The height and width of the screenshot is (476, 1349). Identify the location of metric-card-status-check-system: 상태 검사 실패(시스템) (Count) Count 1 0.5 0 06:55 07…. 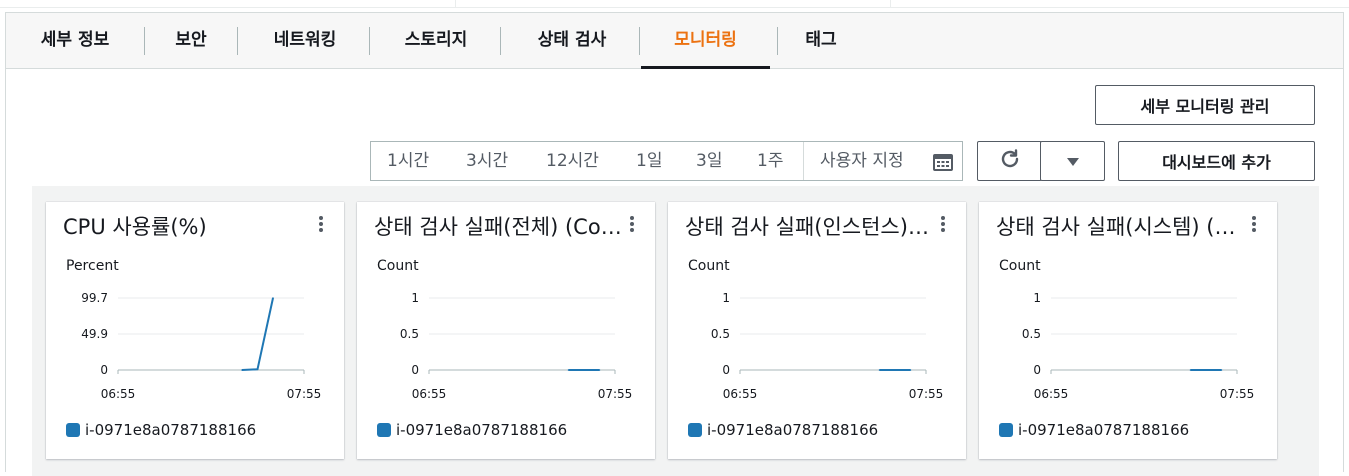
(1128, 330).